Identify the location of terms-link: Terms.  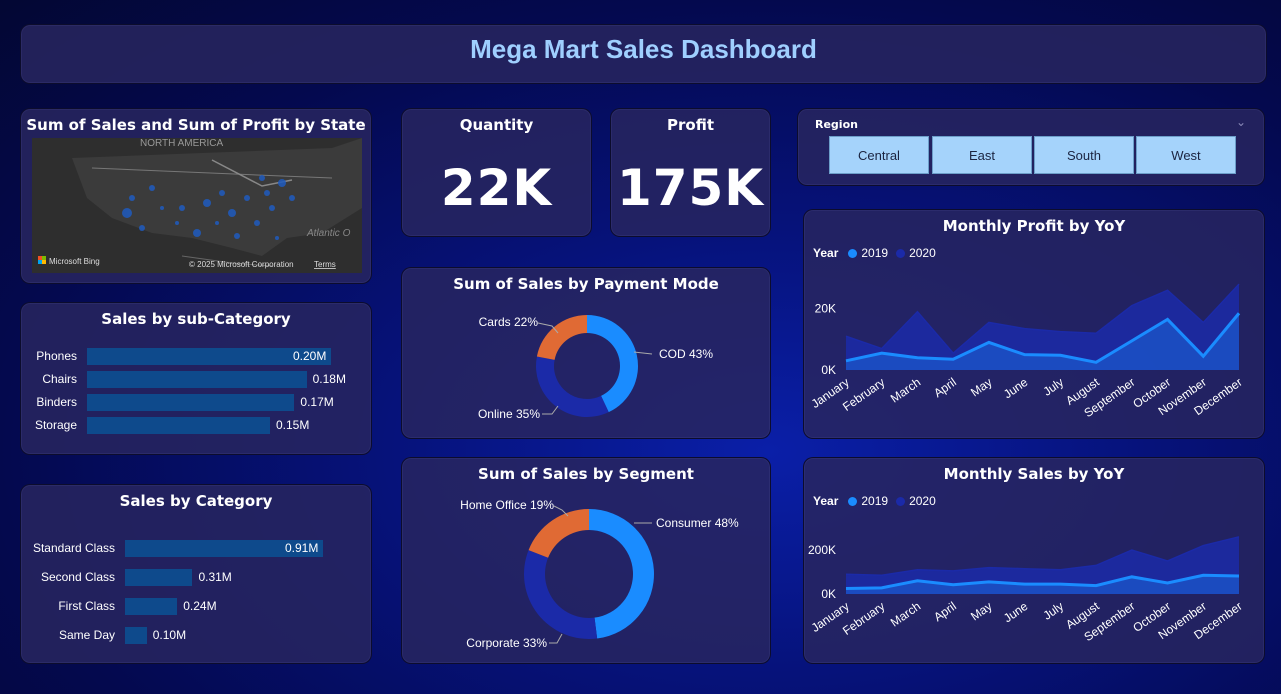
(325, 264).